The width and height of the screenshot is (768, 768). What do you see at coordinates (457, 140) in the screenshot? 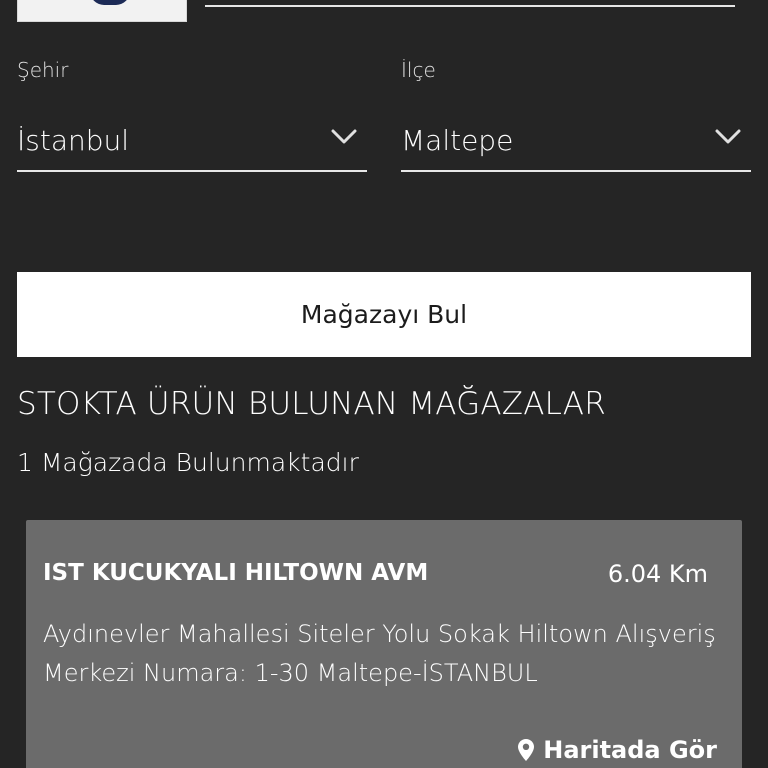
I see `district-select-value: Maltepe` at bounding box center [457, 140].